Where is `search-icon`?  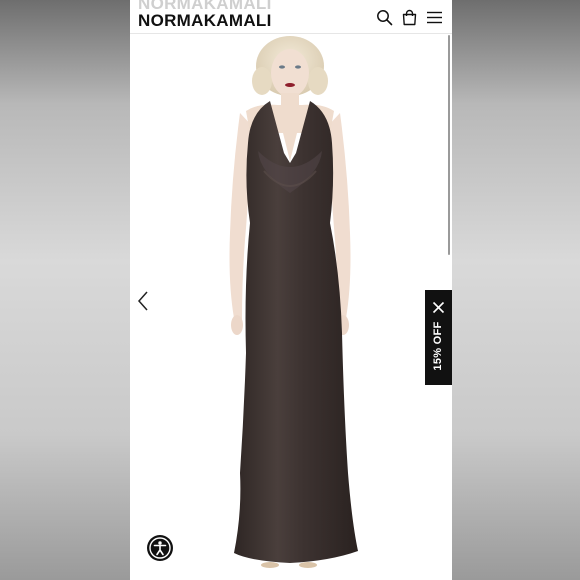 search-icon is located at coordinates (384, 17).